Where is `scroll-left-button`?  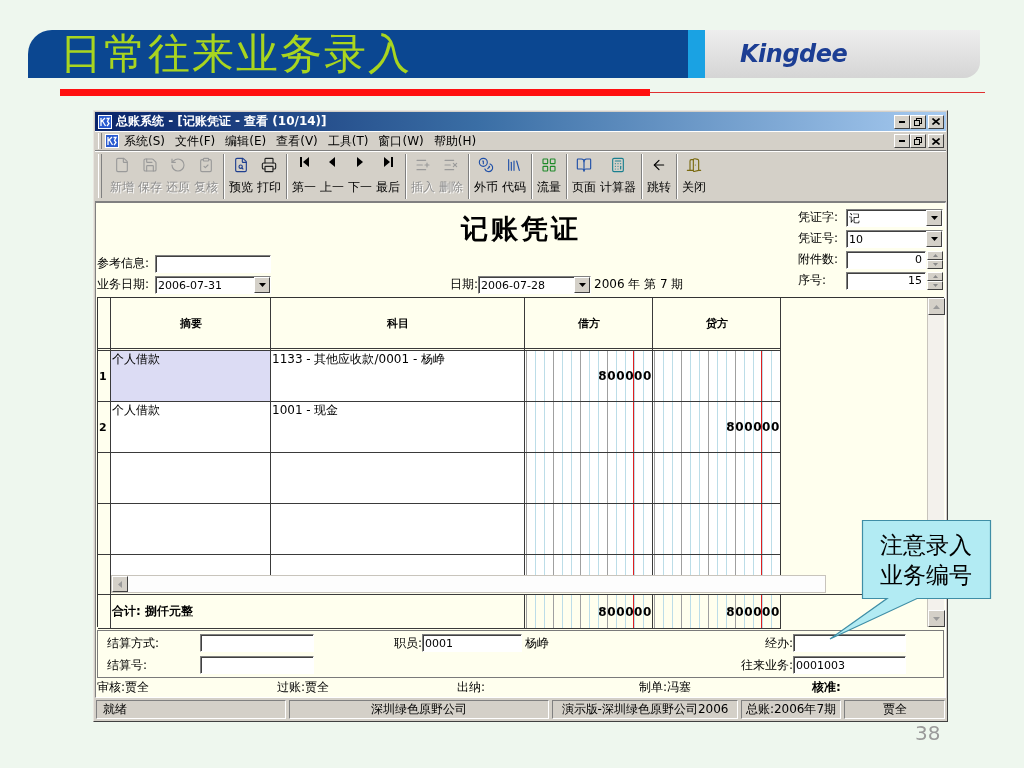
scroll-left-button is located at coordinates (120, 584).